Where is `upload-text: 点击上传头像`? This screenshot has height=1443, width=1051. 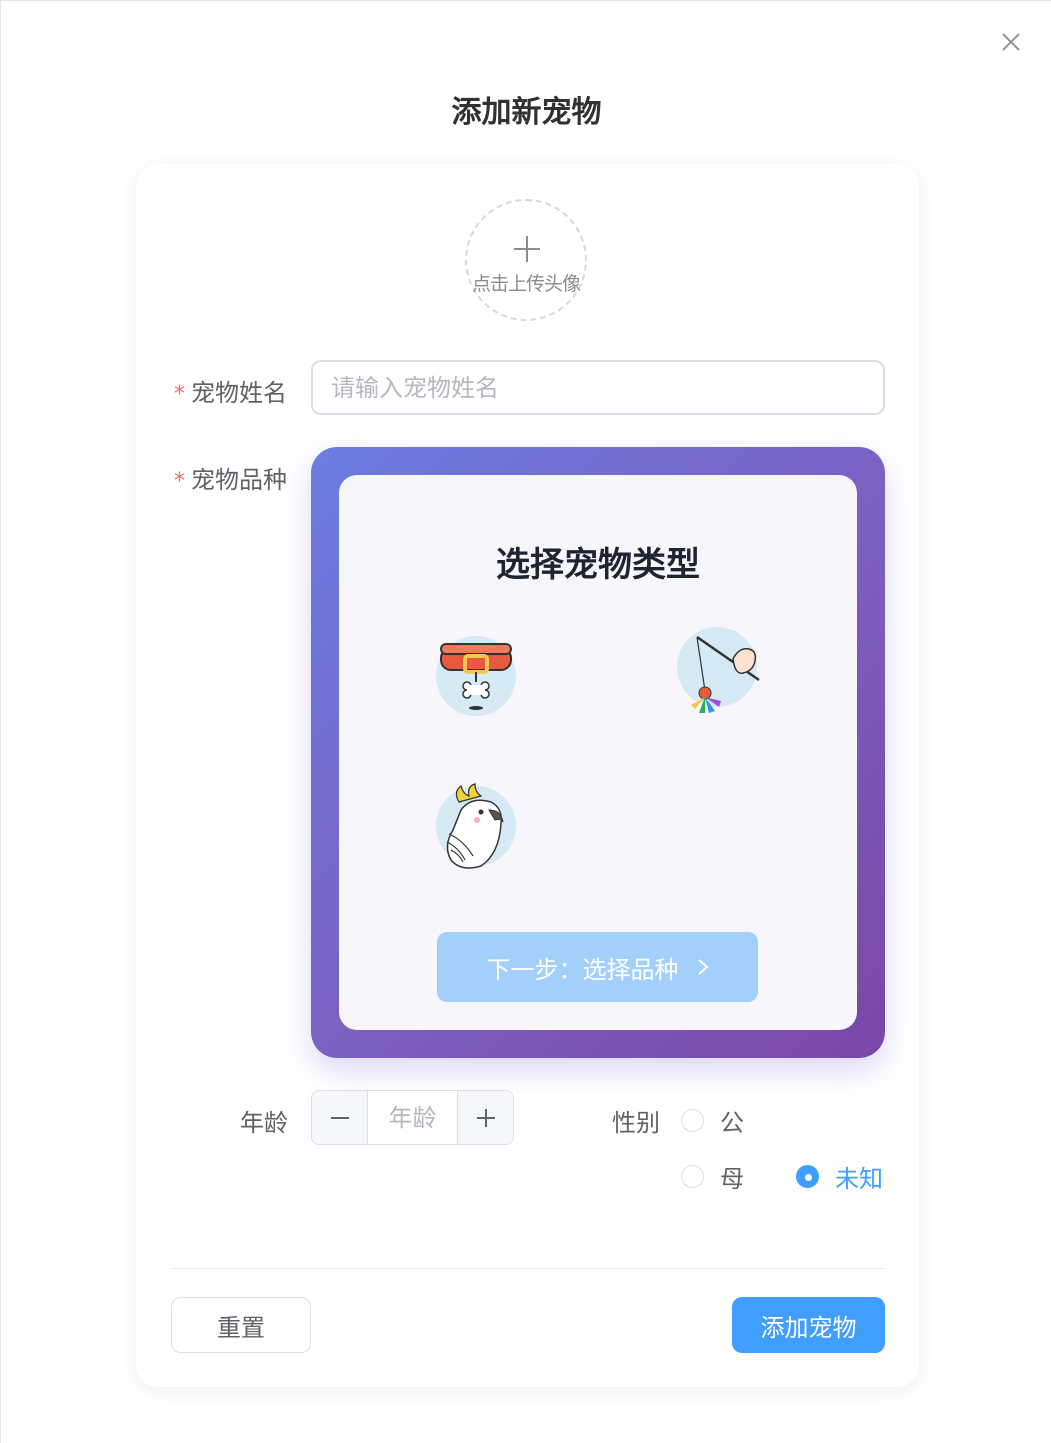
upload-text: 点击上传头像 is located at coordinates (526, 284).